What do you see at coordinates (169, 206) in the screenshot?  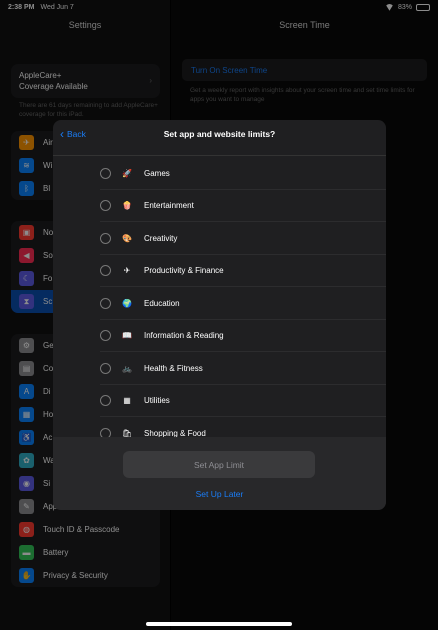 I see `category-label: Entertainment` at bounding box center [169, 206].